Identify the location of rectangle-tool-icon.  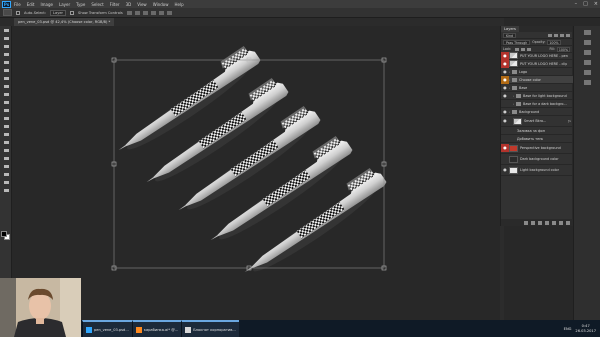
(6, 166).